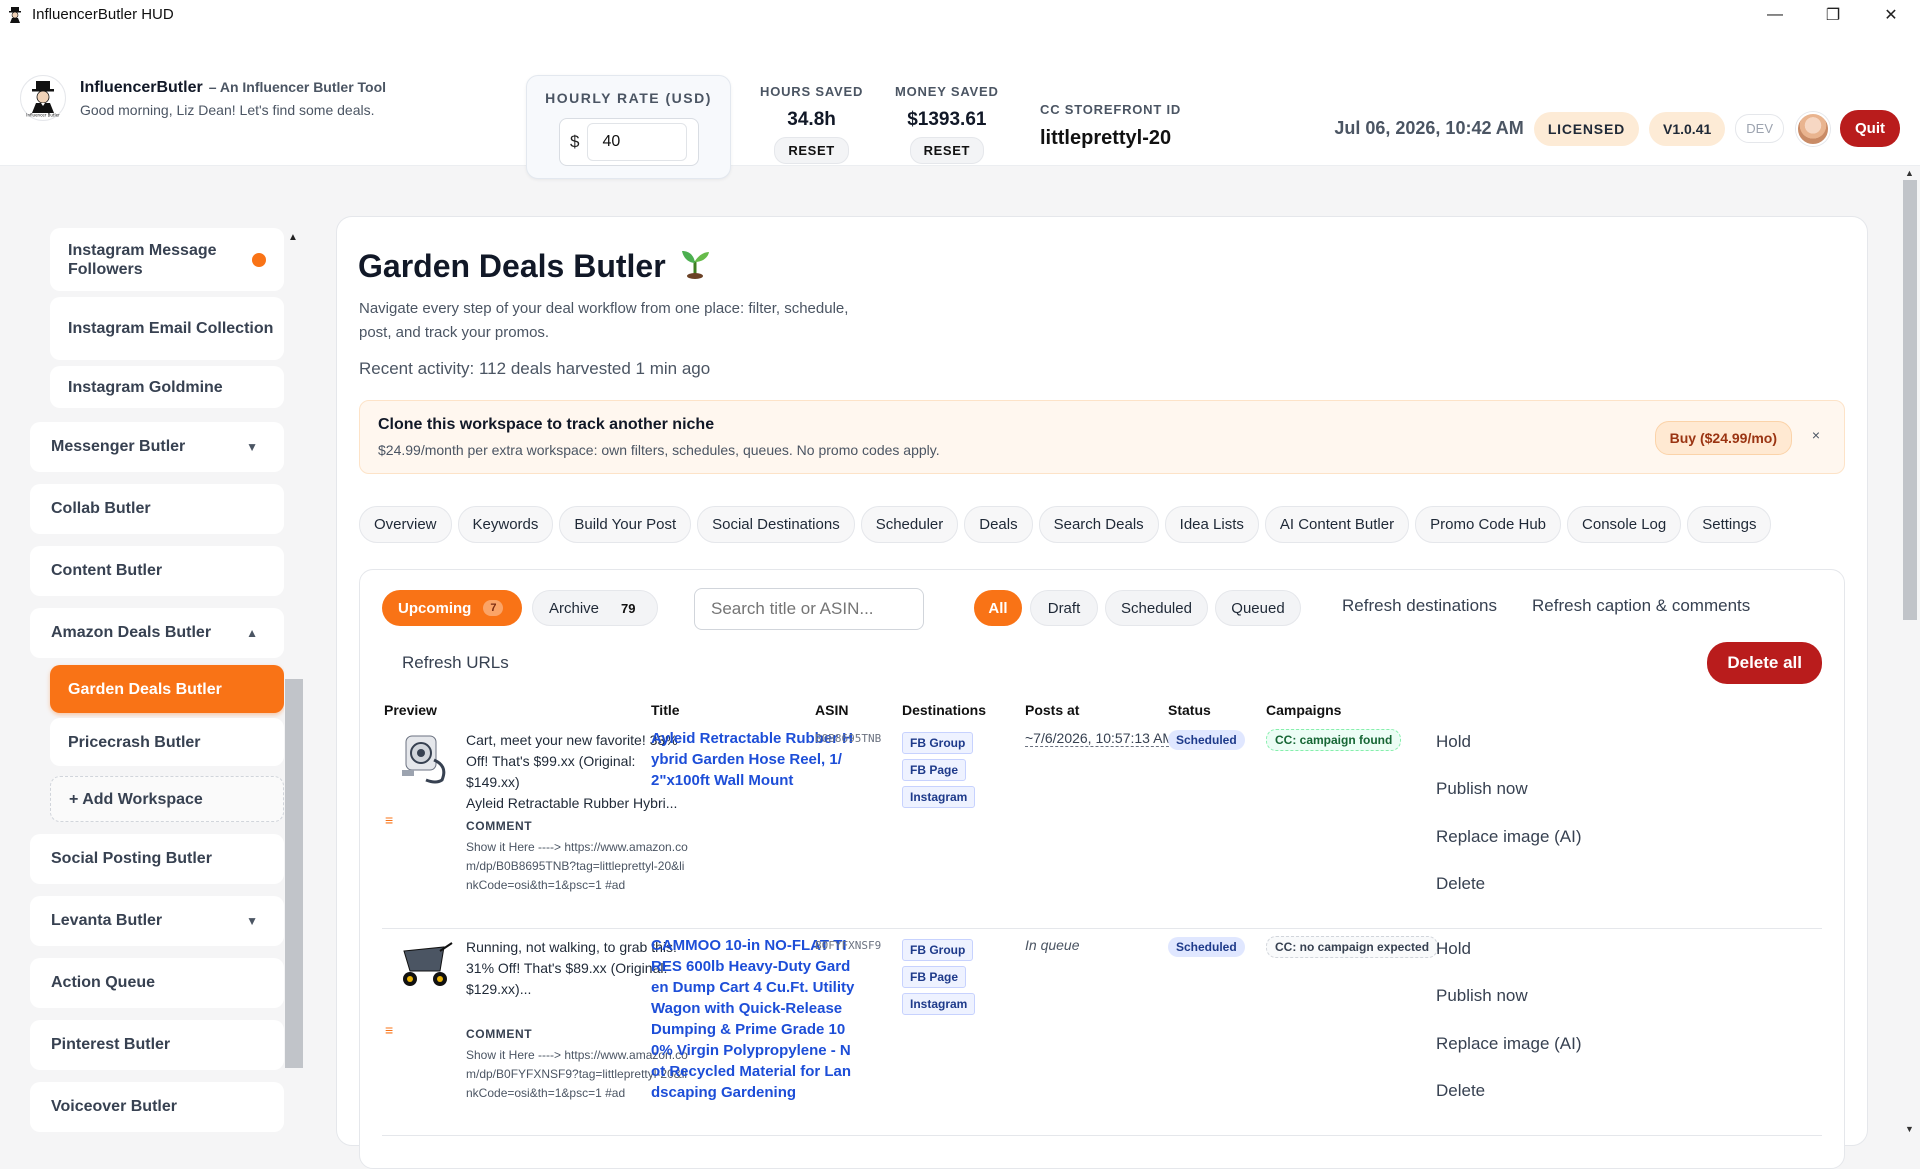 The width and height of the screenshot is (1920, 1169). I want to click on sidebar-item-levanta-butler: Levanta Butler ▼, so click(157, 921).